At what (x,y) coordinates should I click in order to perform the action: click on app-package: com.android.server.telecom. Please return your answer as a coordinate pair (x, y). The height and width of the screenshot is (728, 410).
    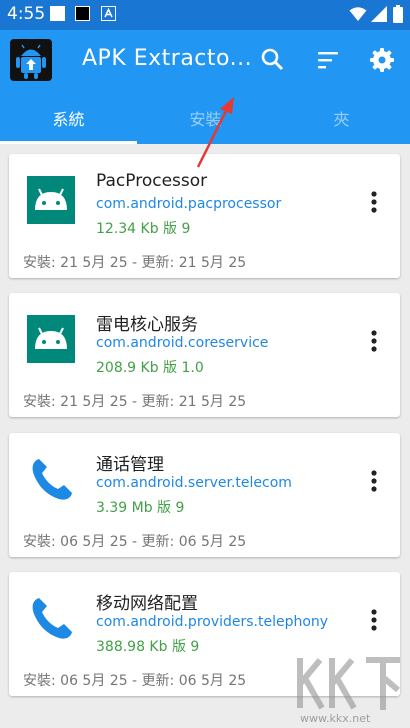
    Looking at the image, I should click on (194, 483).